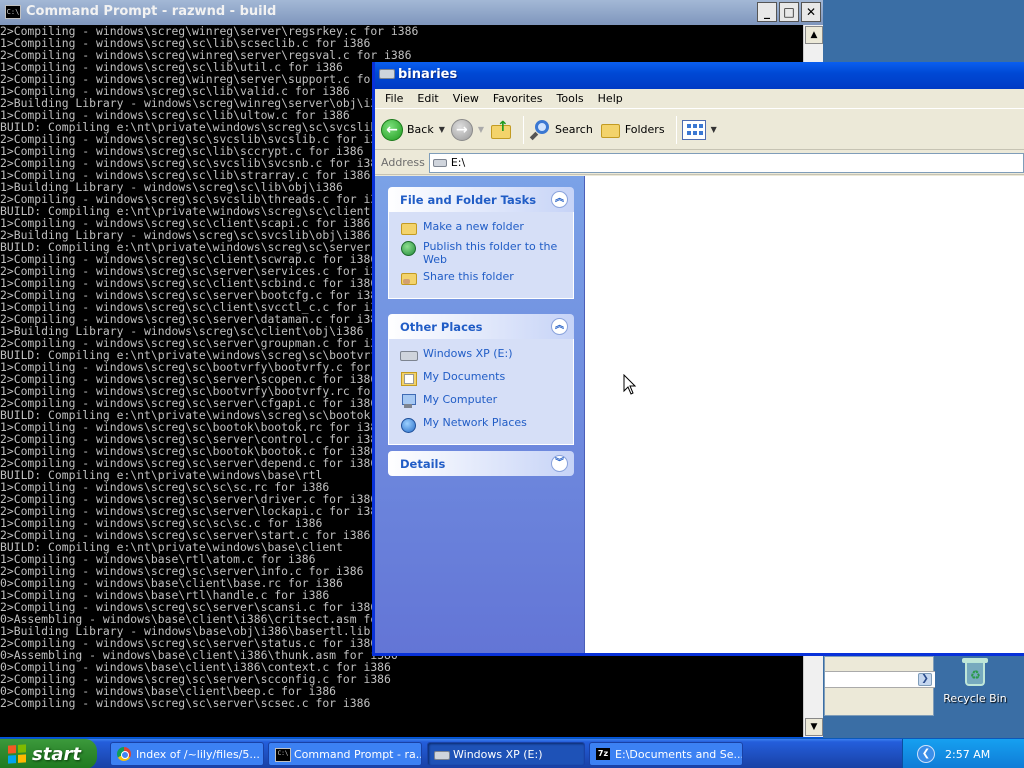 Image resolution: width=1024 pixels, height=768 pixels. What do you see at coordinates (408, 424) in the screenshot?
I see `network-places-icon` at bounding box center [408, 424].